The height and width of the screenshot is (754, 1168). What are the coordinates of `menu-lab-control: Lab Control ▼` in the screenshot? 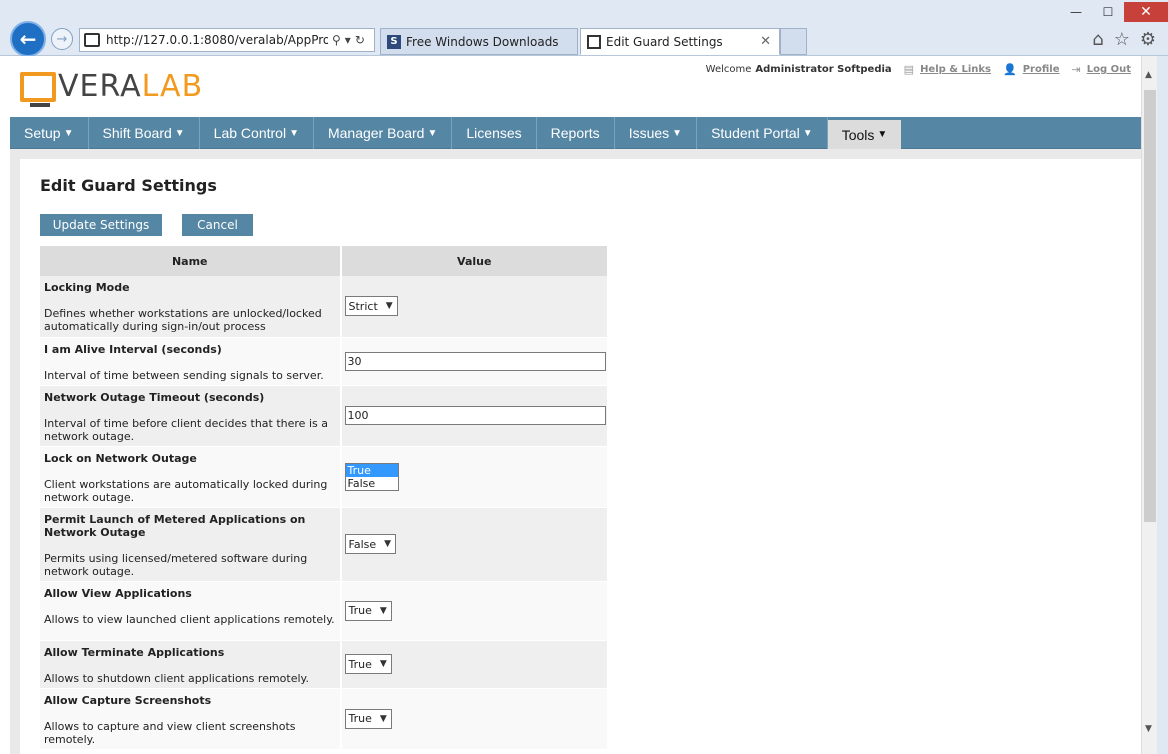 It's located at (257, 133).